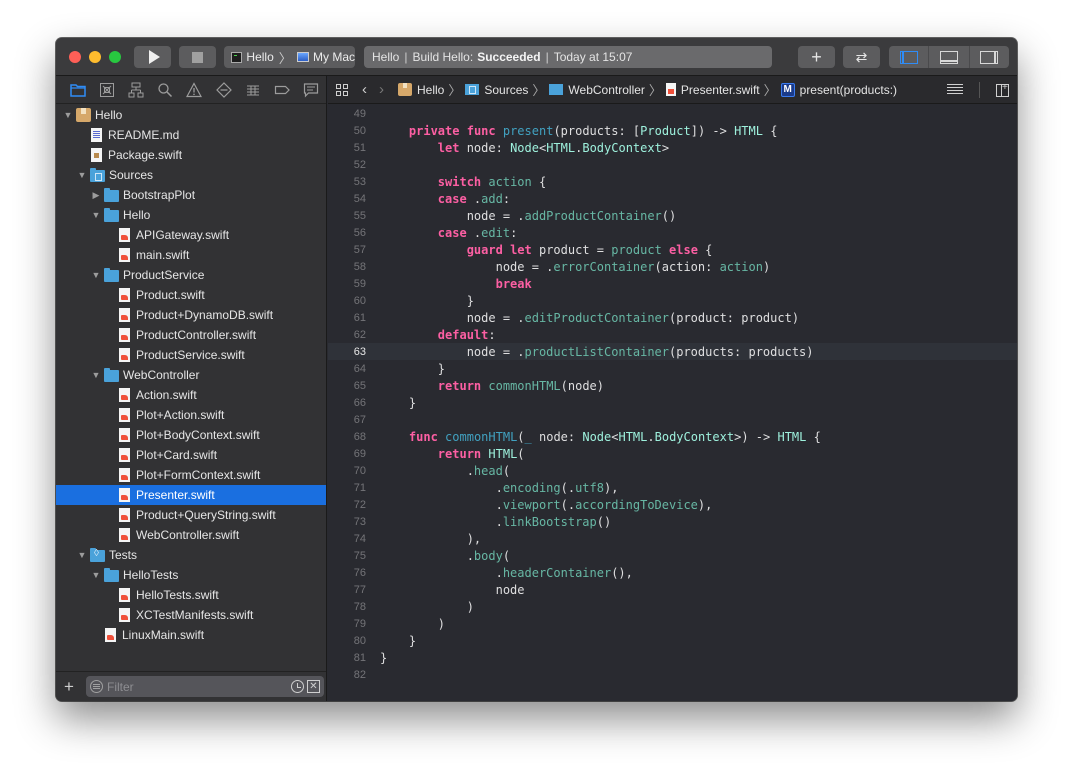 This screenshot has width=1072, height=775. Describe the element at coordinates (152, 57) in the screenshot. I see `run-button` at that location.